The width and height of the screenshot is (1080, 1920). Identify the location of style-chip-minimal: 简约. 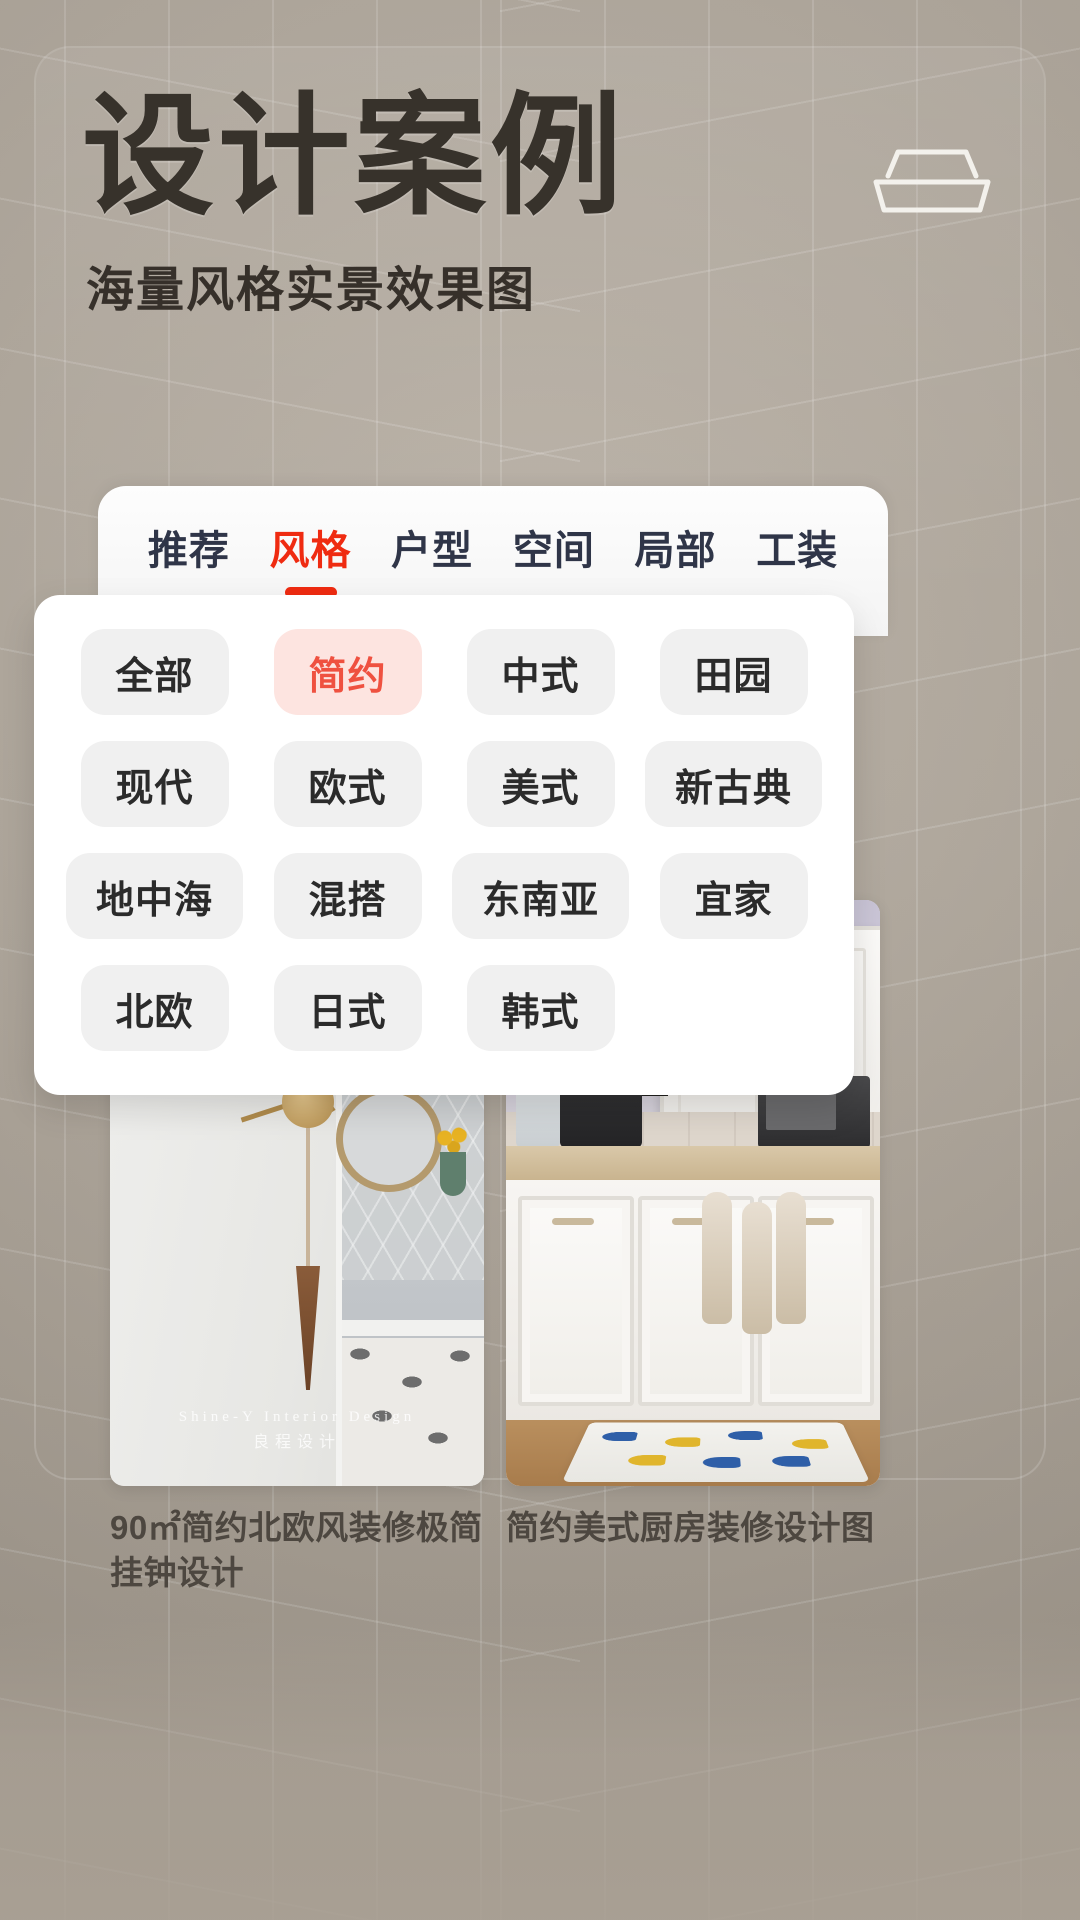
(347, 672).